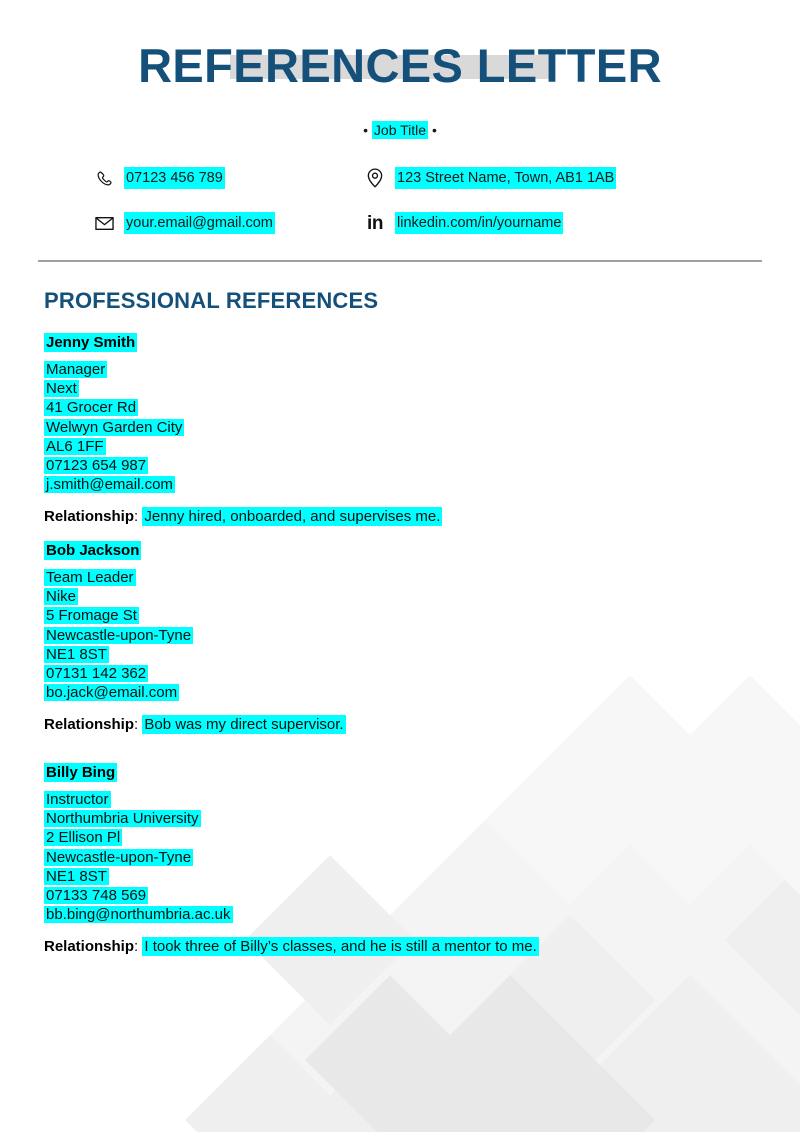 The image size is (800, 1132). Describe the element at coordinates (77, 799) in the screenshot. I see `reference-detail-line: Instructor` at that location.